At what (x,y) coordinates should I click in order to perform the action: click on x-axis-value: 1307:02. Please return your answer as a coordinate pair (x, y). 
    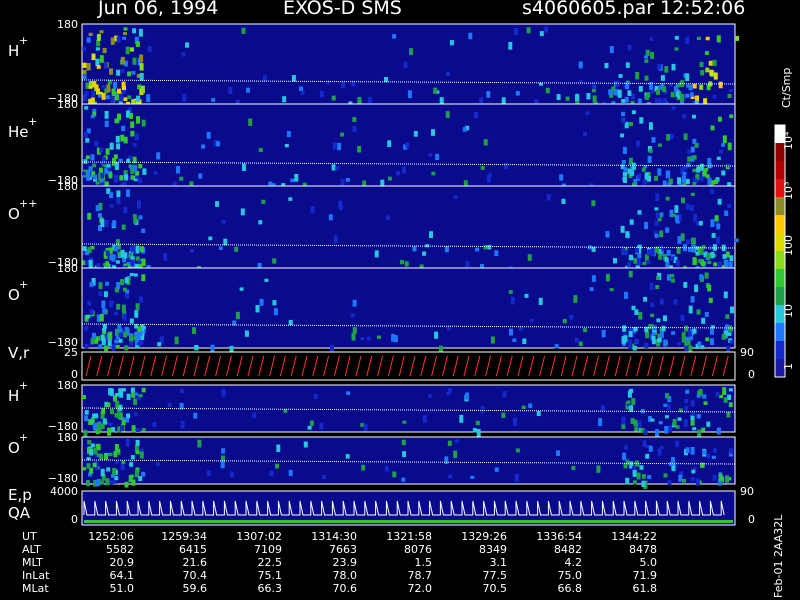
    Looking at the image, I should click on (259, 536).